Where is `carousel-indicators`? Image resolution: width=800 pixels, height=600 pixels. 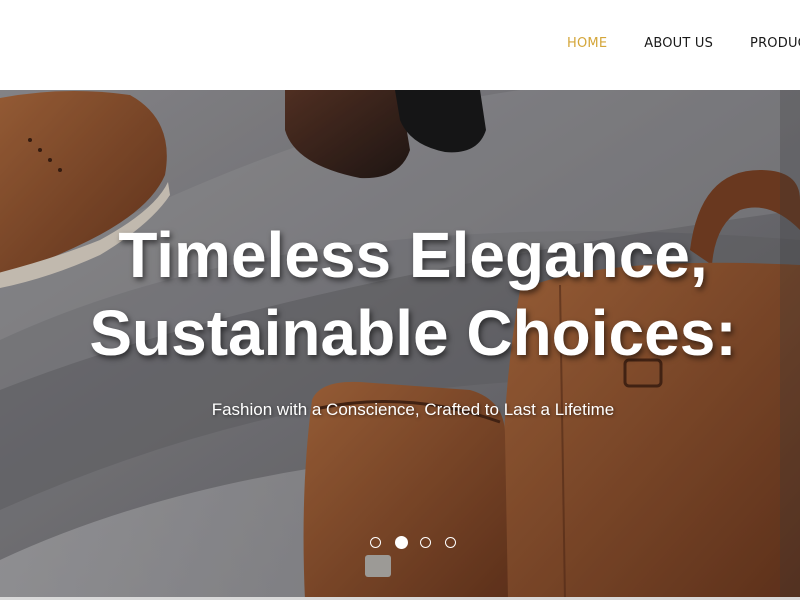 carousel-indicators is located at coordinates (420, 542).